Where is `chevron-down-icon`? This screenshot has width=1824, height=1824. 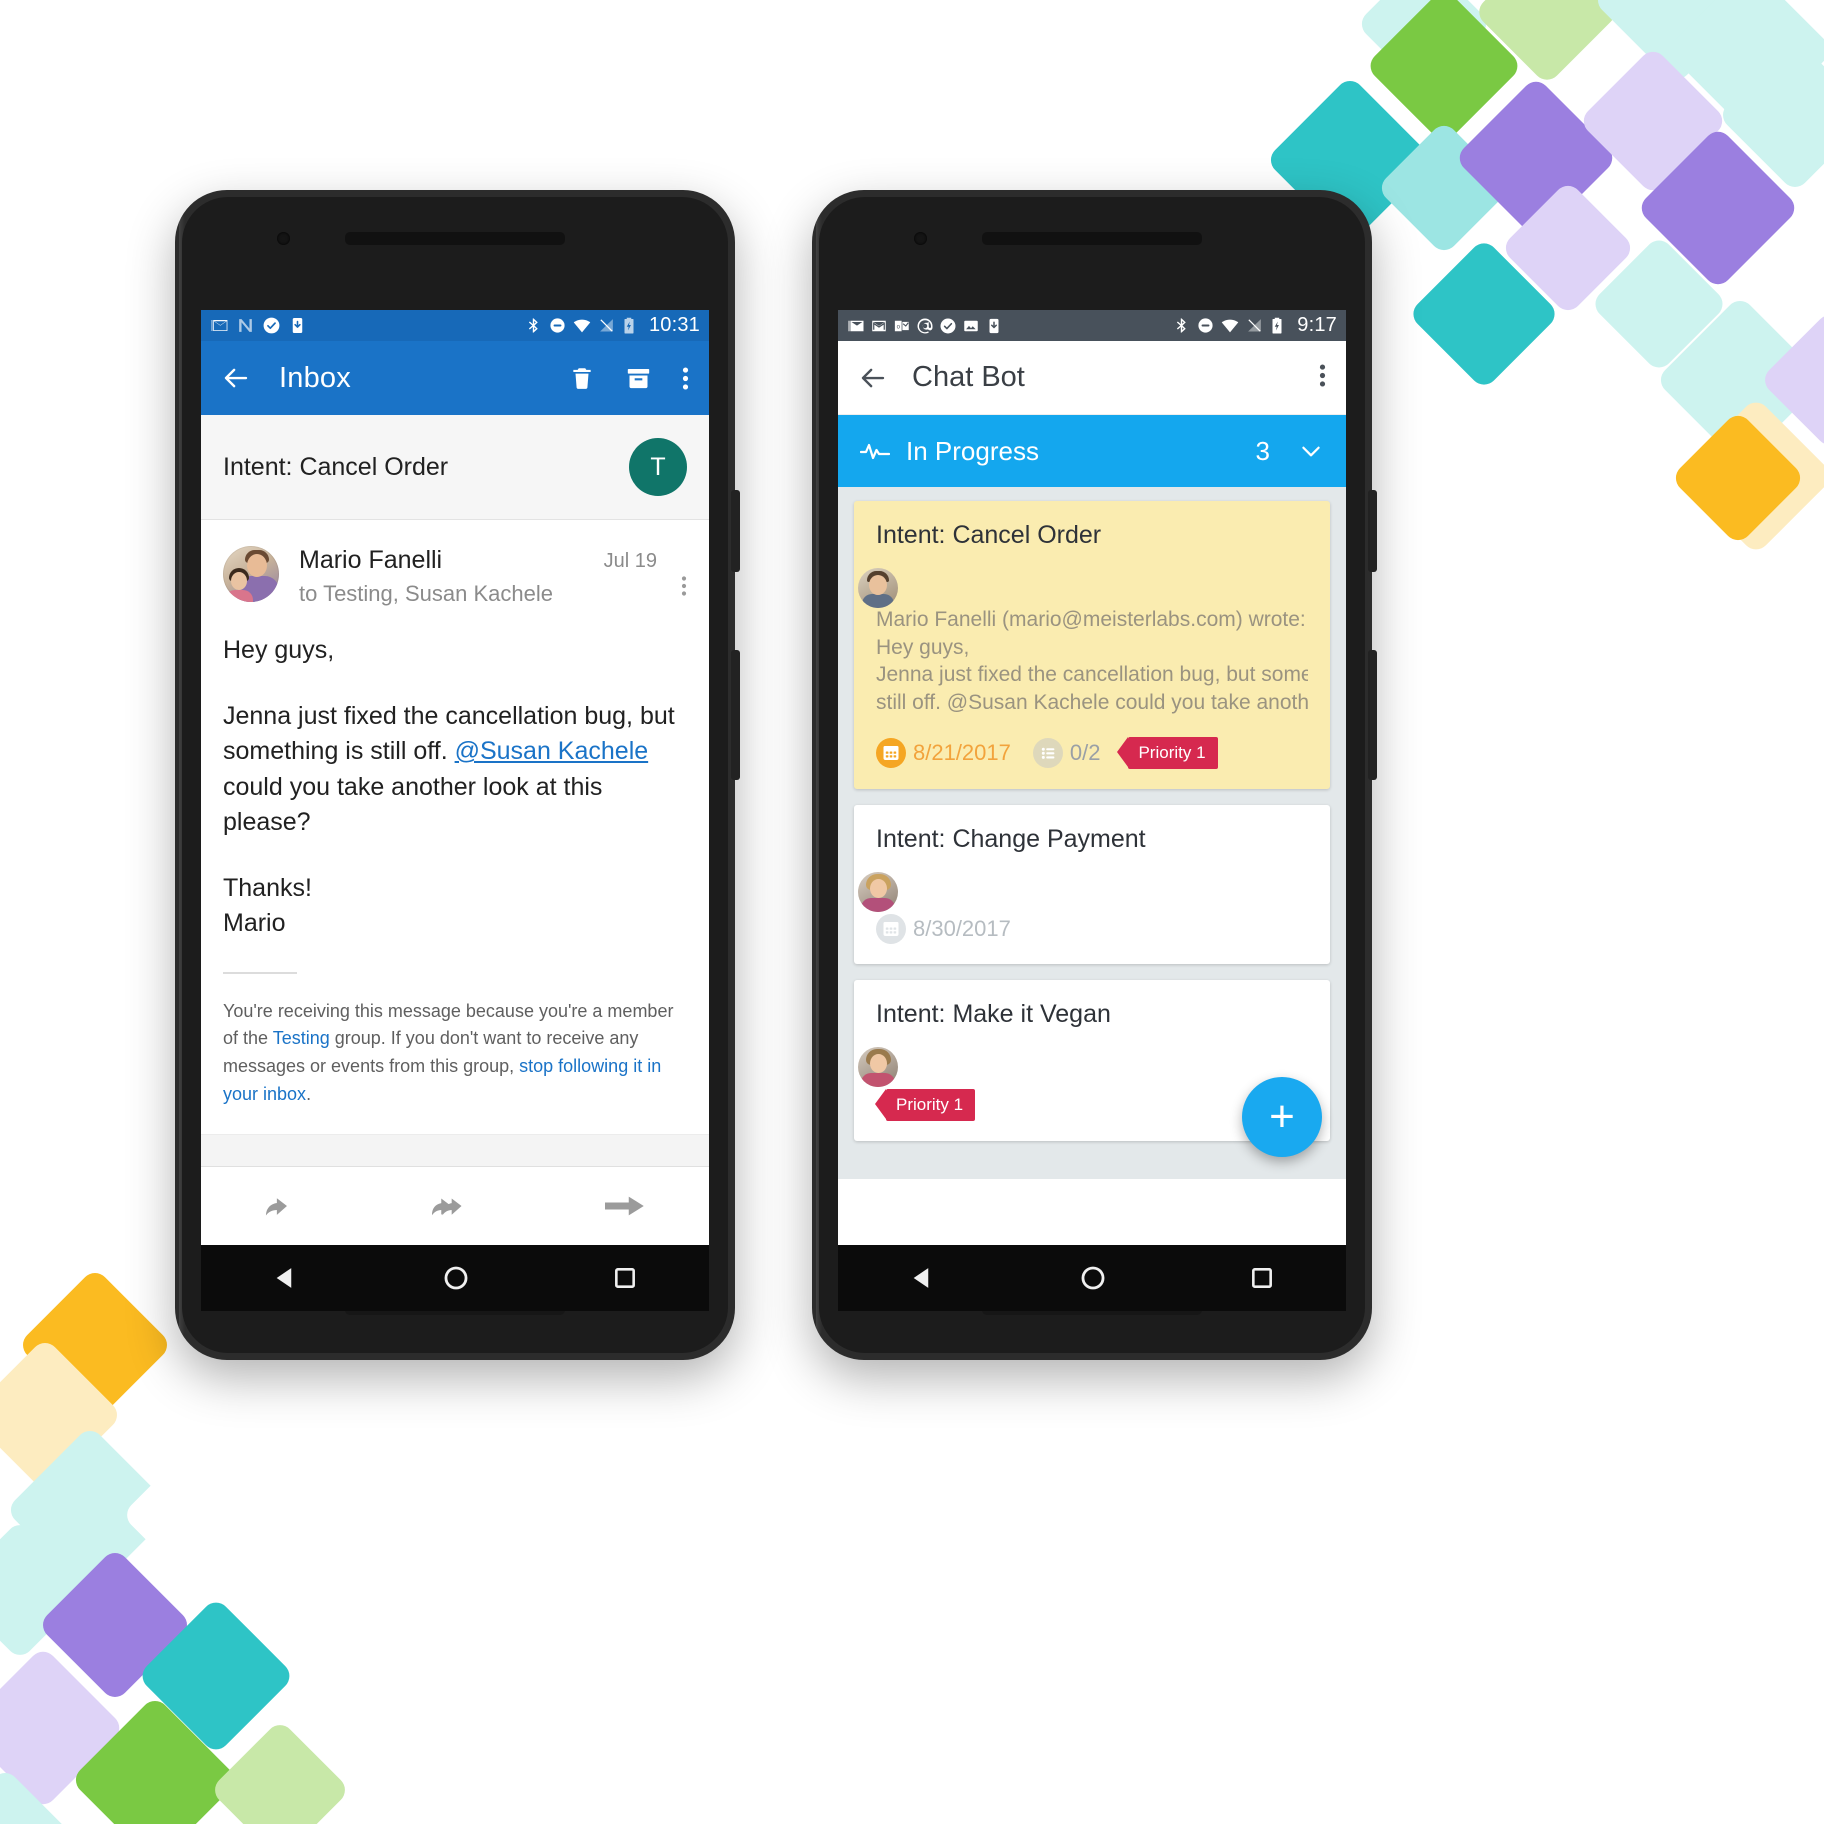 chevron-down-icon is located at coordinates (1311, 451).